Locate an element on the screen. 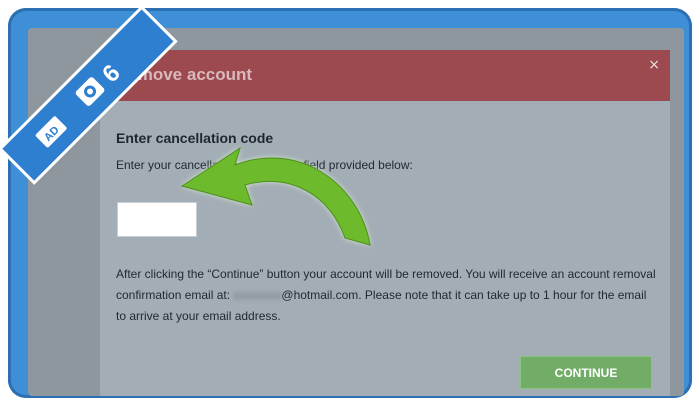 The image size is (700, 407). close-button: × is located at coordinates (654, 65).